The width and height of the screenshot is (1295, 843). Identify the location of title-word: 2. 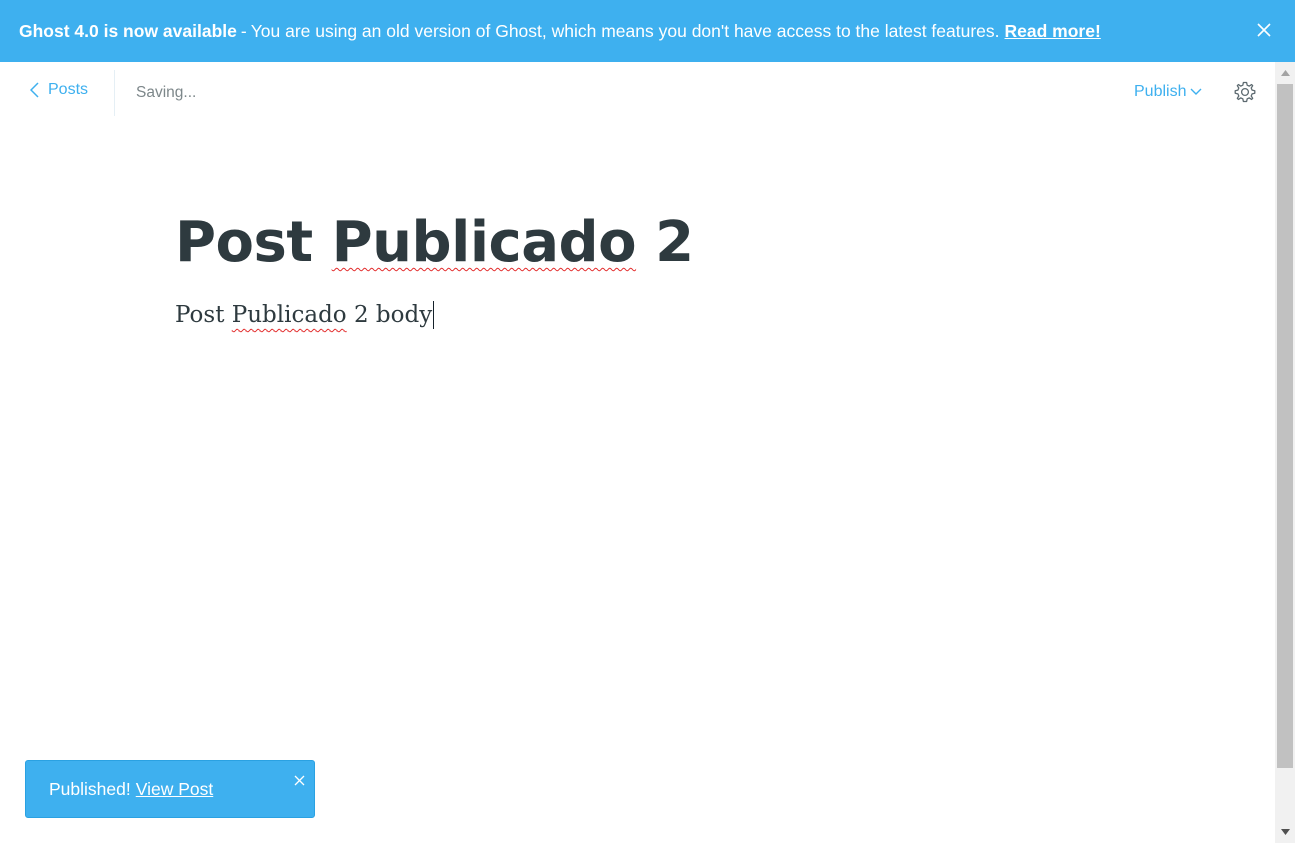
(674, 242).